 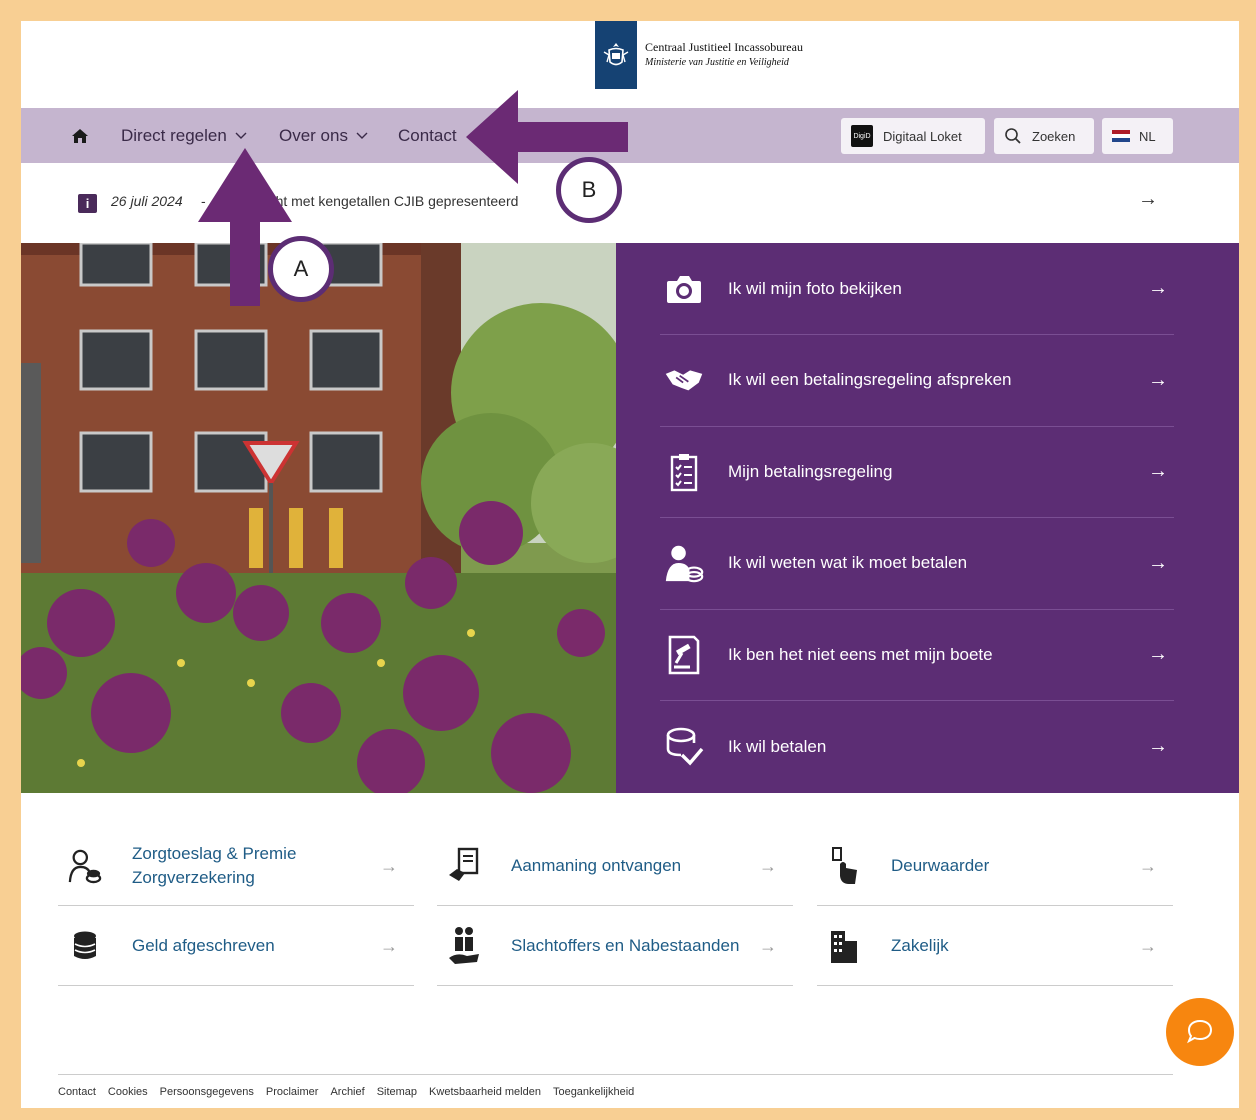 I want to click on annotation-arrows, so click(x=413, y=198).